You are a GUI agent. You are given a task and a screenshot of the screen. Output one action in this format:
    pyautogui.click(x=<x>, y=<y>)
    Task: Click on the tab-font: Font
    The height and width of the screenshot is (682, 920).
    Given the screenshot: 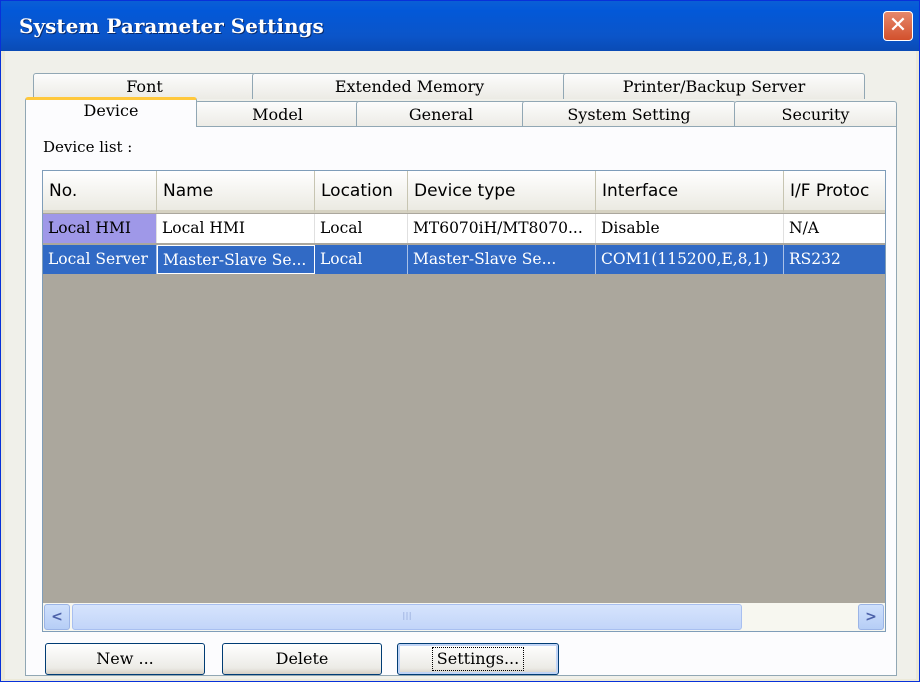 What is the action you would take?
    pyautogui.click(x=144, y=86)
    